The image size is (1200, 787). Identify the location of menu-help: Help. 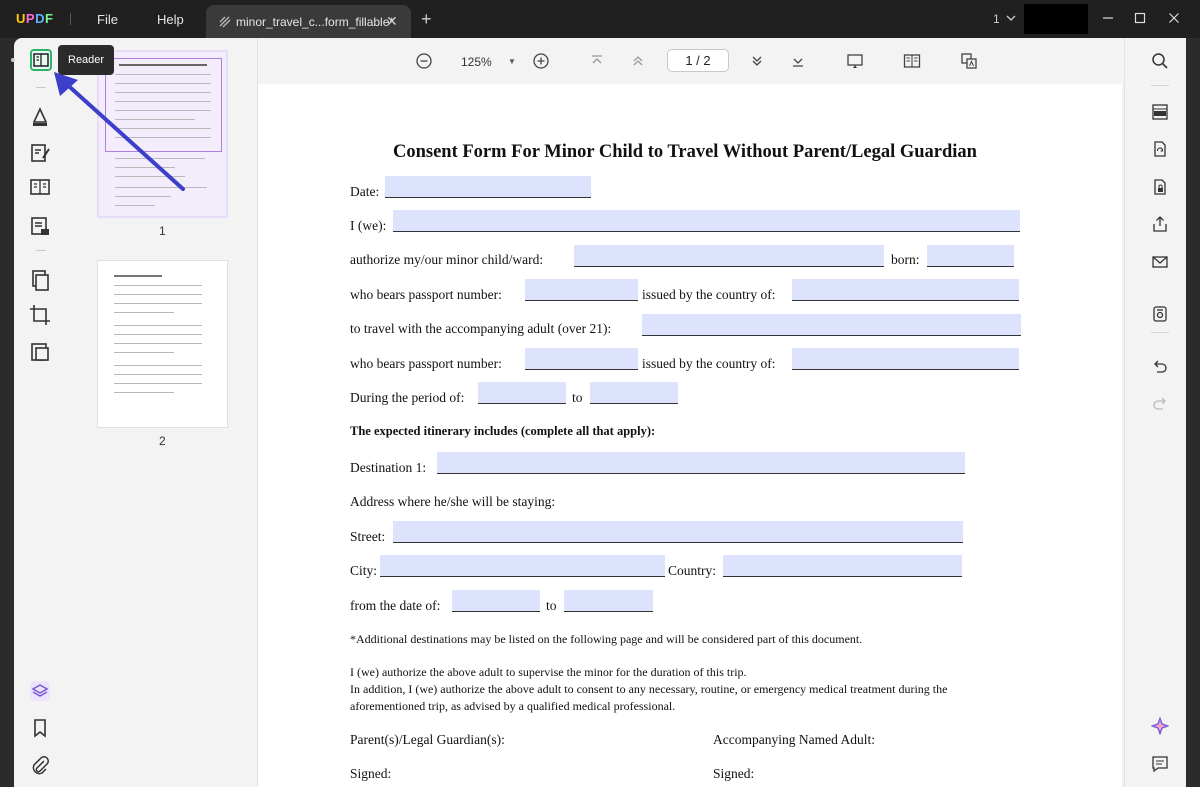
(170, 19).